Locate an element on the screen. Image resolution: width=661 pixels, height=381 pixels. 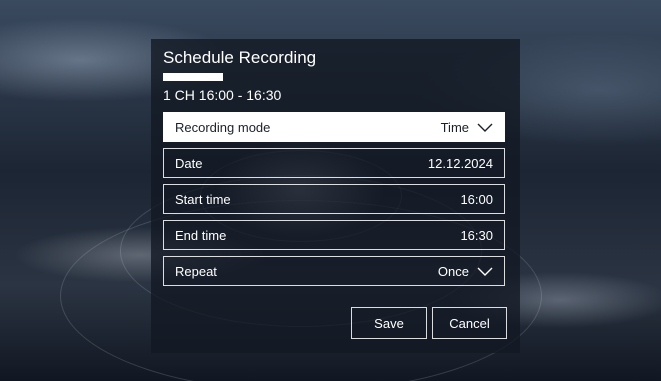
recording-mode-value: Time is located at coordinates (454, 127).